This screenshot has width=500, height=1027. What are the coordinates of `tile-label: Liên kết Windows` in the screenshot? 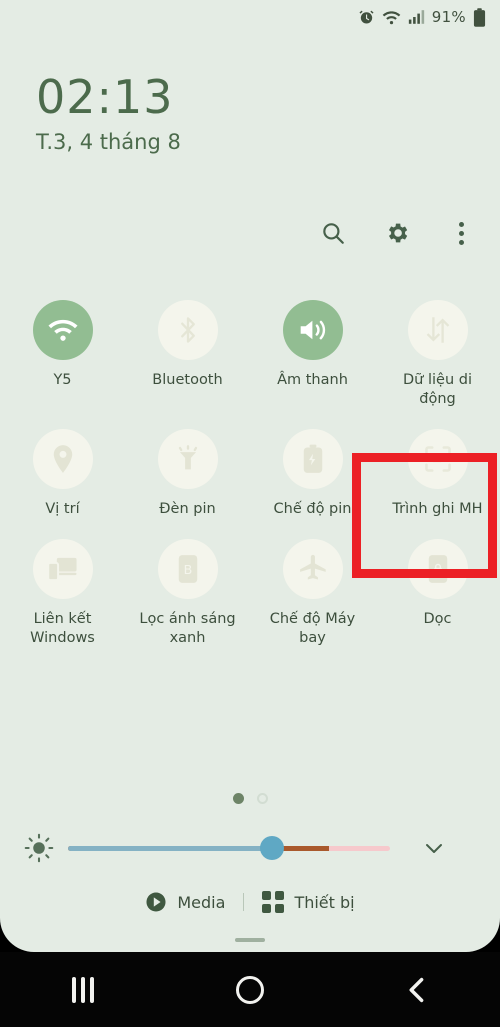 It's located at (62, 628).